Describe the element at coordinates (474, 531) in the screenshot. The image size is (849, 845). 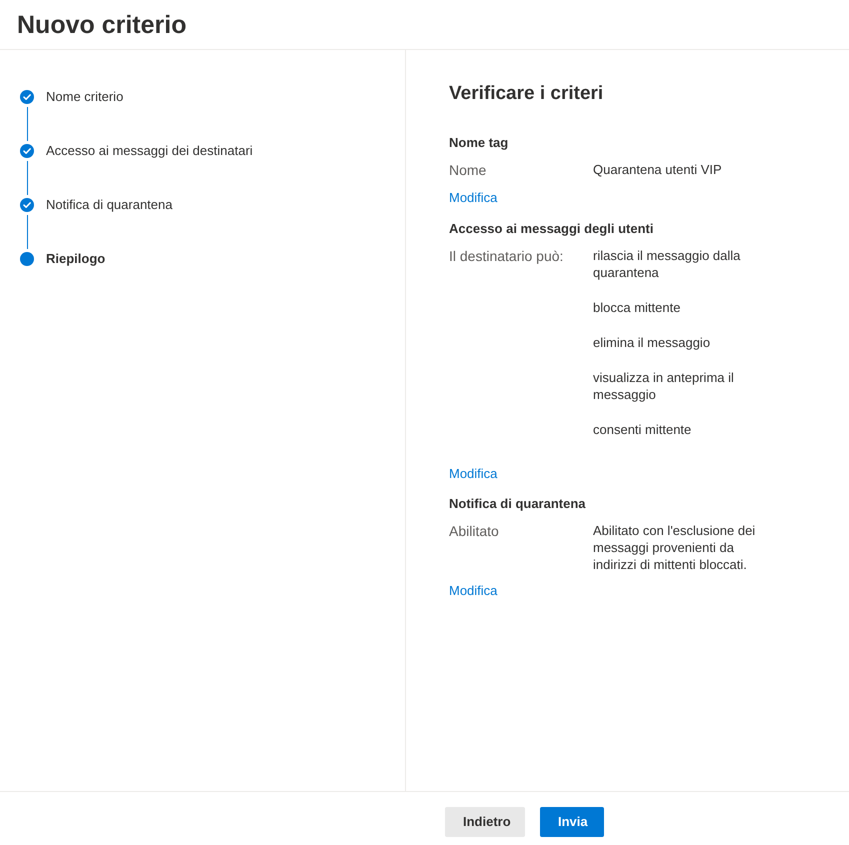
I see `field-label: Abilitato` at that location.